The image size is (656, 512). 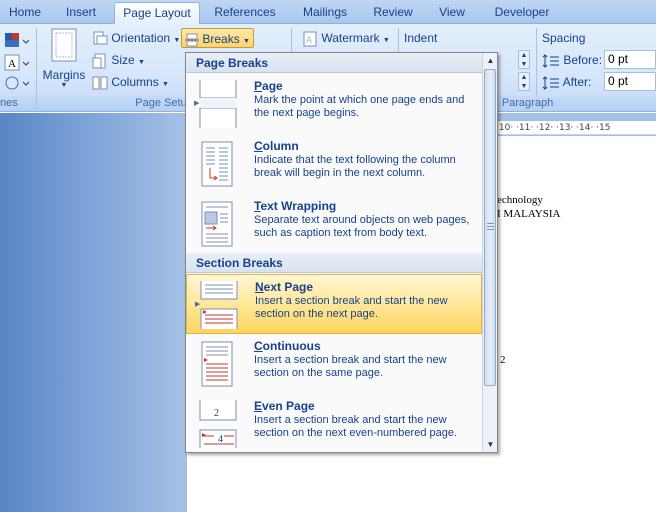 What do you see at coordinates (217, 164) in the screenshot?
I see `column-break-icon` at bounding box center [217, 164].